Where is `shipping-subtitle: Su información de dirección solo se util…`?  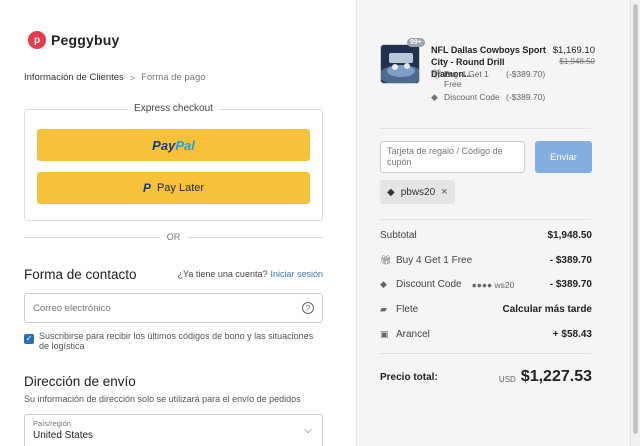 shipping-subtitle: Su información de dirección solo se util… is located at coordinates (162, 399).